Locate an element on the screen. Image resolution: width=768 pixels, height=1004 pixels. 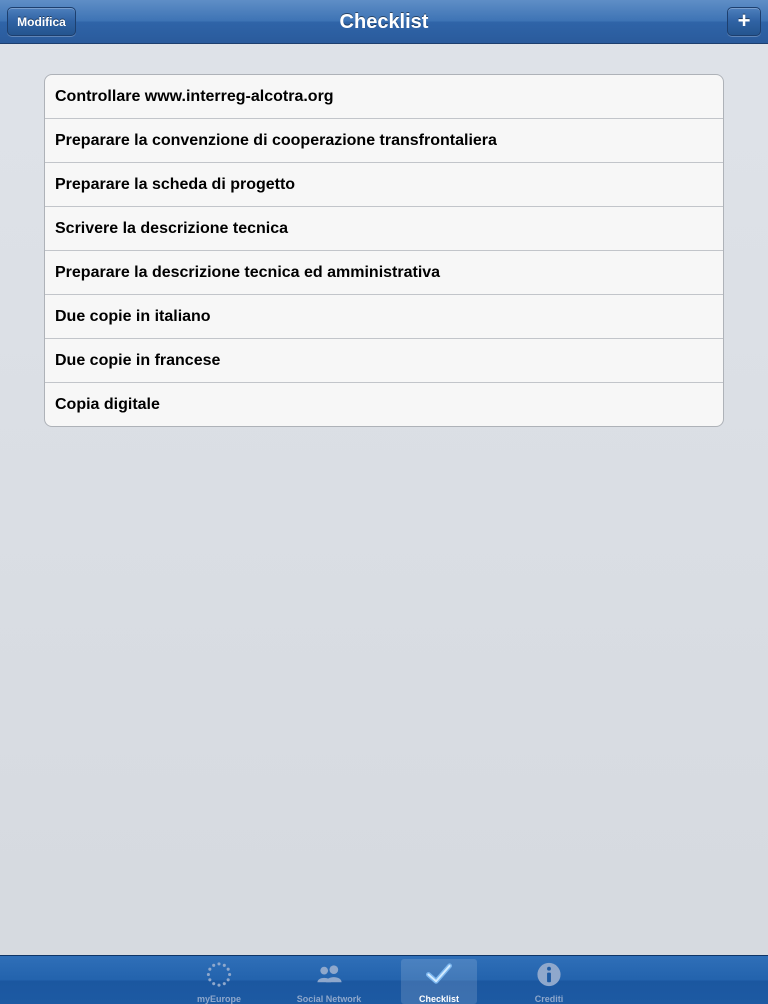
checklist-row: Controllare www.interreg-alcotra.org is located at coordinates (384, 96).